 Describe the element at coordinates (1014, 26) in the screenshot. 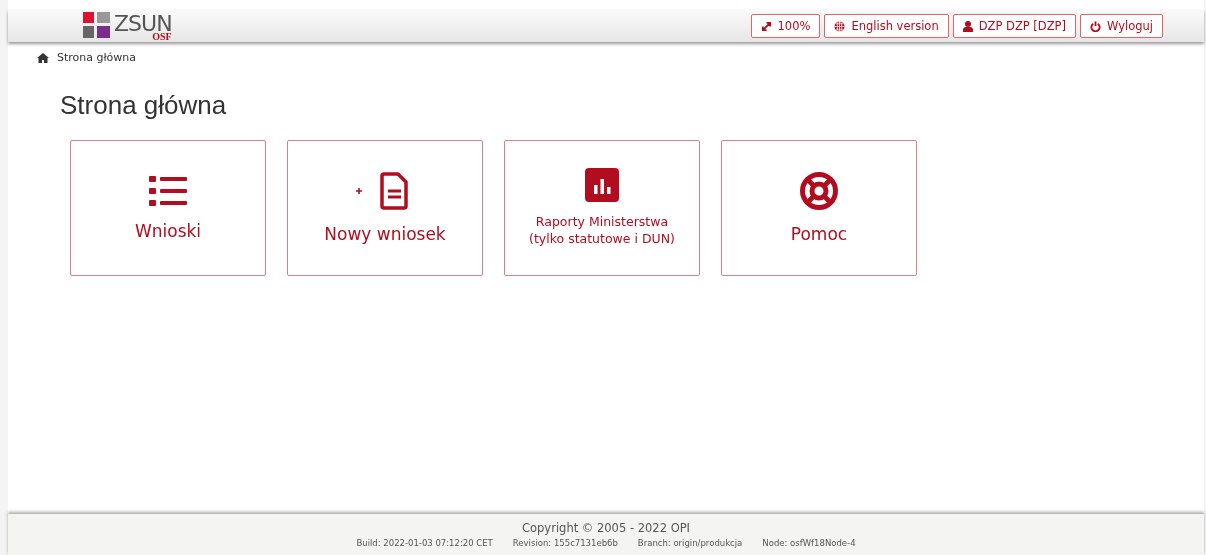

I see `user-button: DZP DZP [DZP]` at that location.